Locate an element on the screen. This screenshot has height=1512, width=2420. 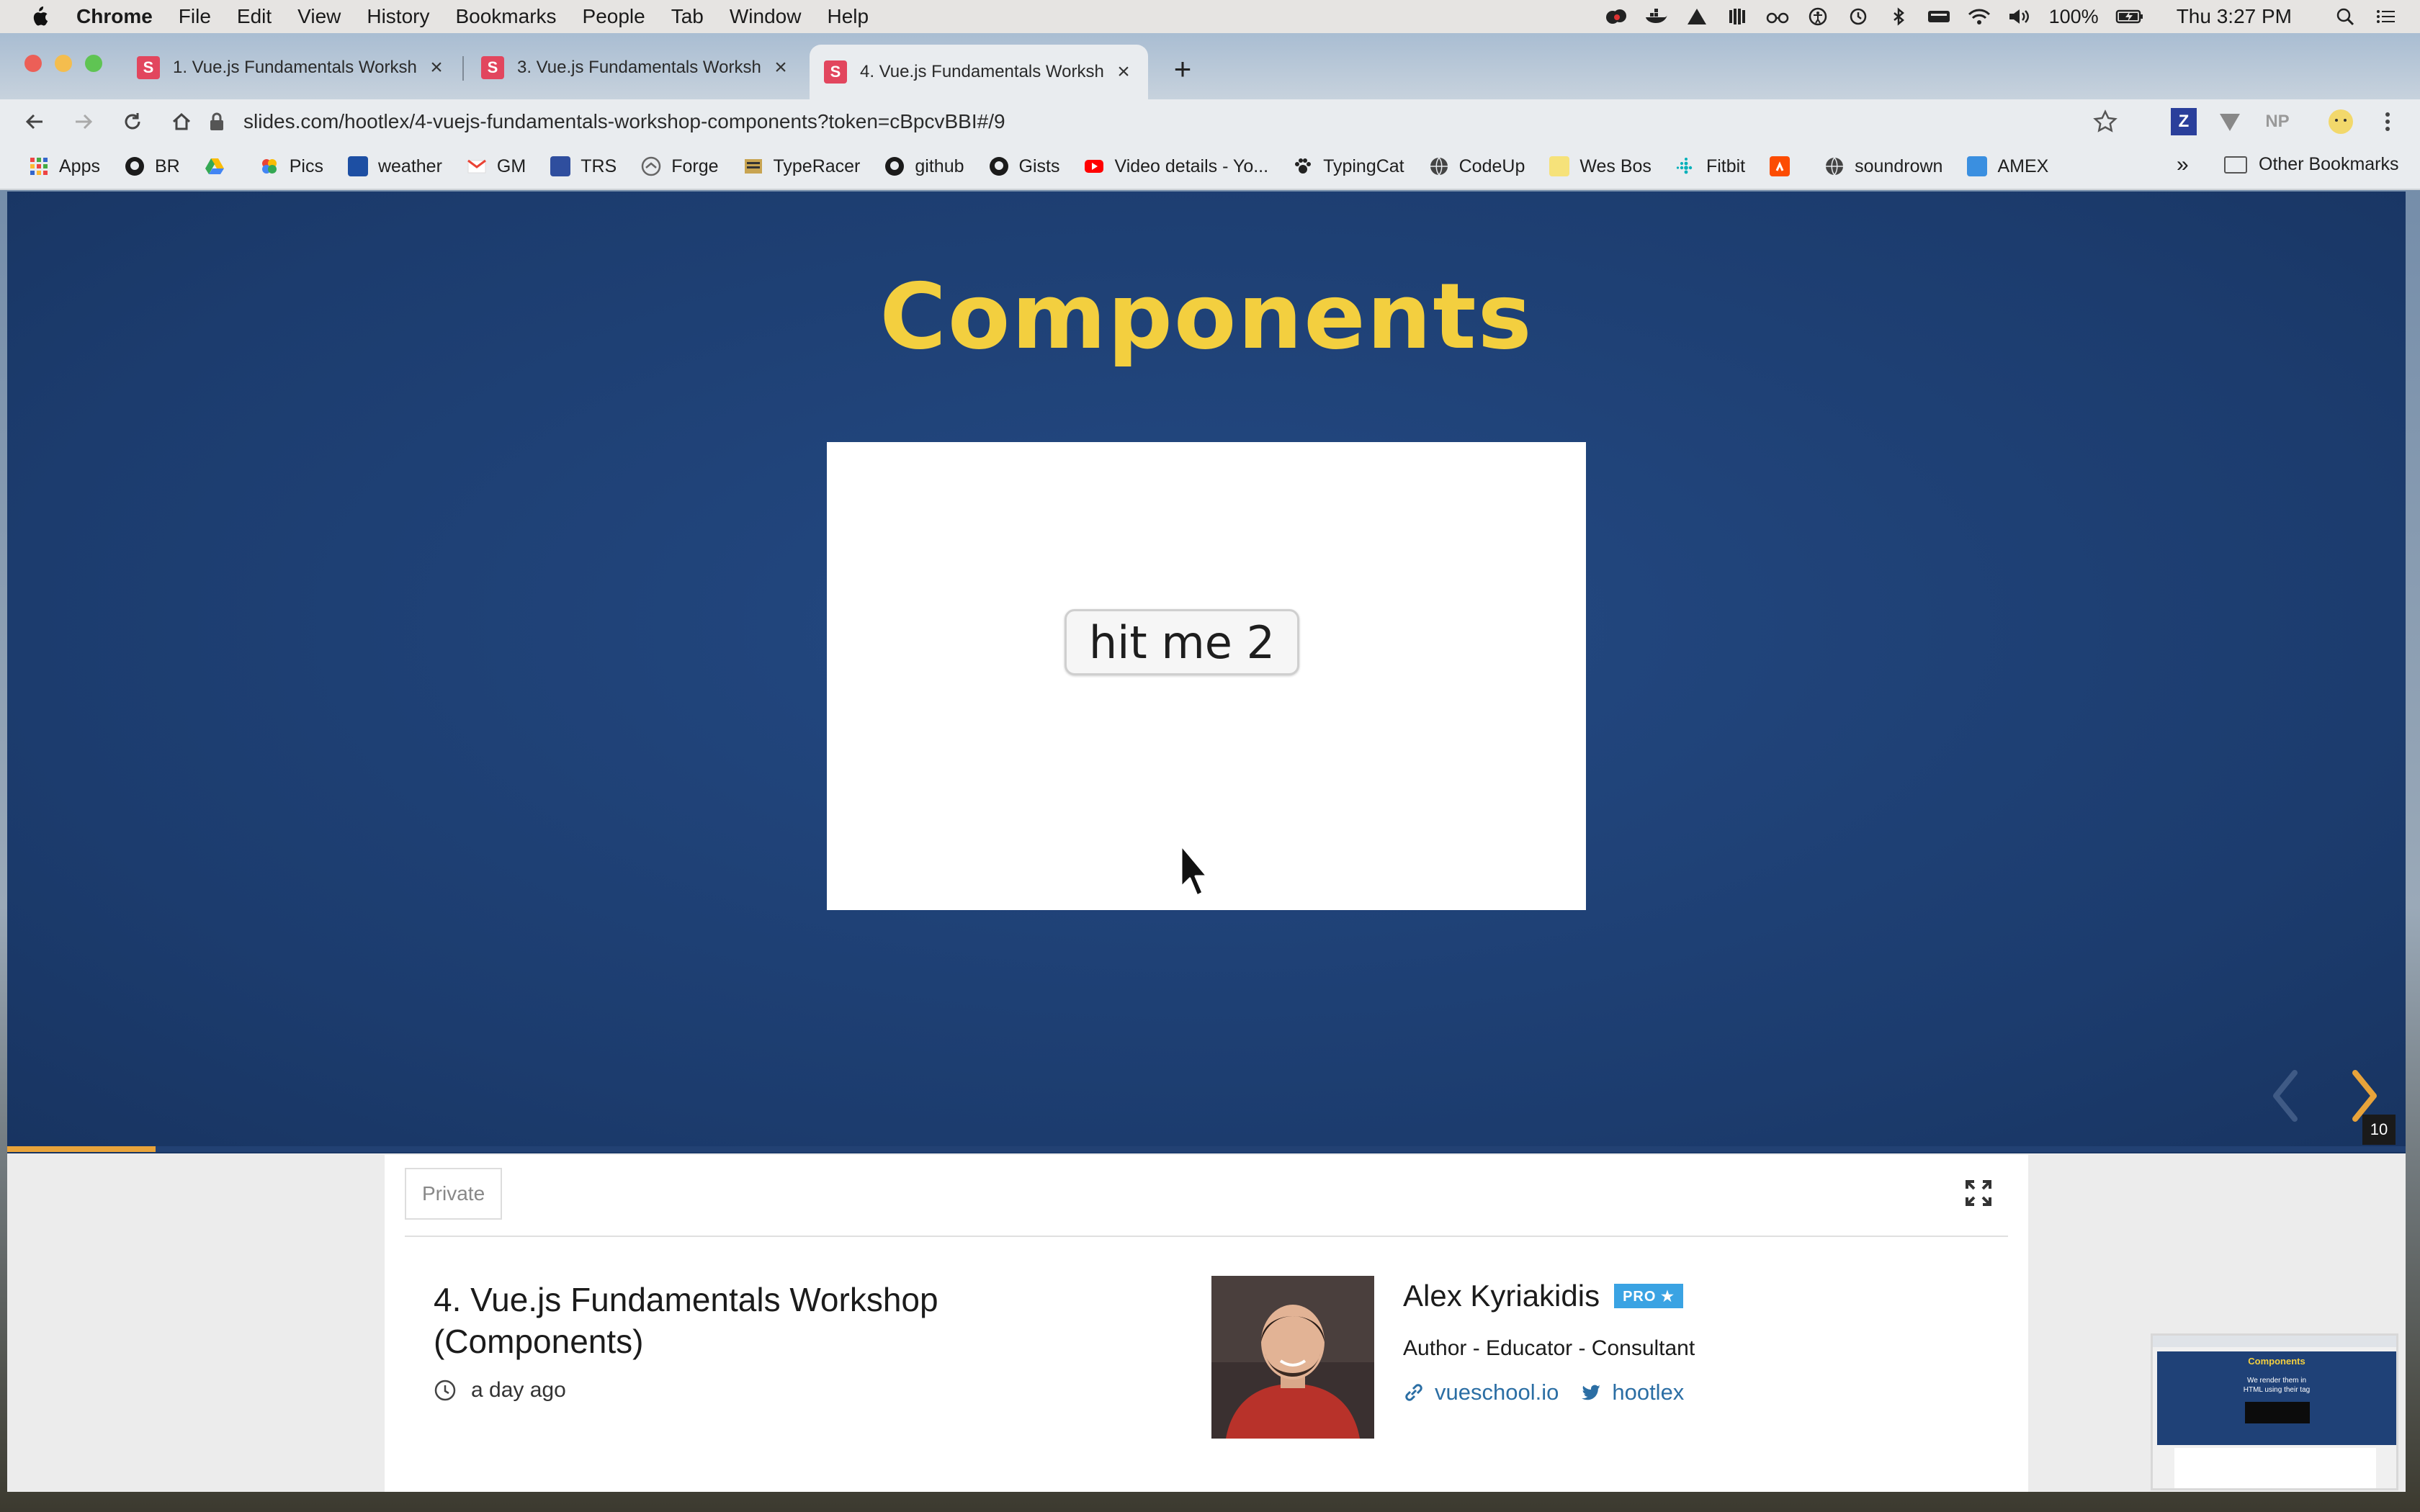
bookmark-apps: Apps is located at coordinates (64, 166).